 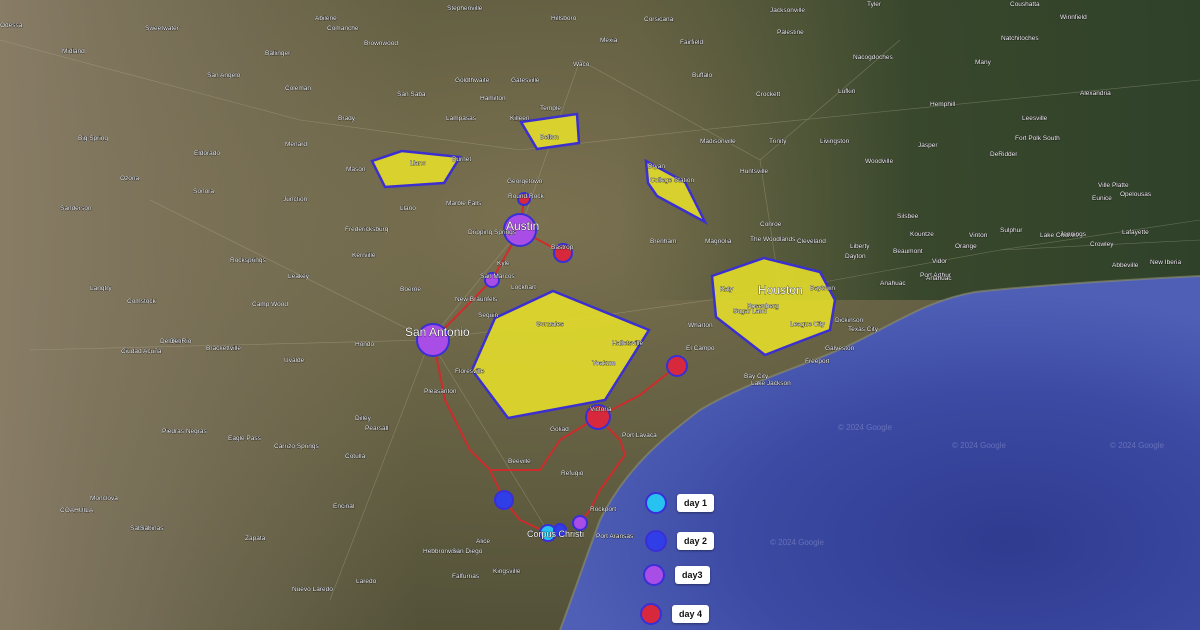 What do you see at coordinates (940, 261) in the screenshot?
I see `svg-text: Vidor` at bounding box center [940, 261].